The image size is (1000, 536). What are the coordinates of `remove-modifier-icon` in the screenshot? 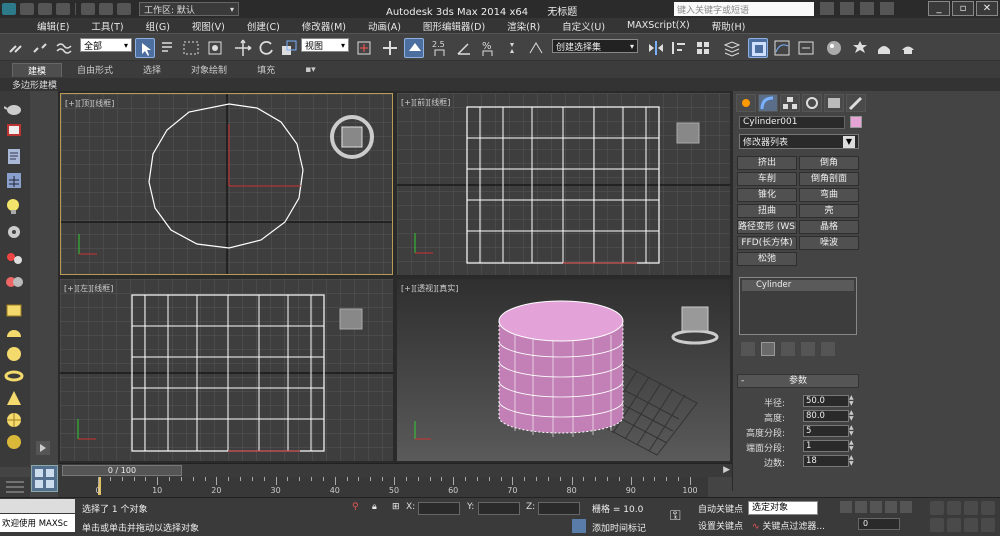 It's located at (808, 349).